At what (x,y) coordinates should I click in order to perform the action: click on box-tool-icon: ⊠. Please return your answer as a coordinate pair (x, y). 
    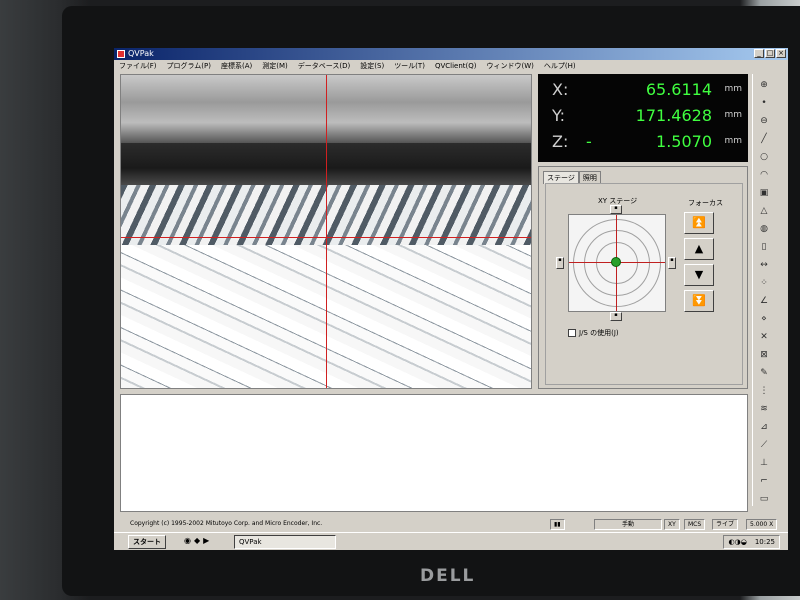
    Looking at the image, I should click on (764, 355).